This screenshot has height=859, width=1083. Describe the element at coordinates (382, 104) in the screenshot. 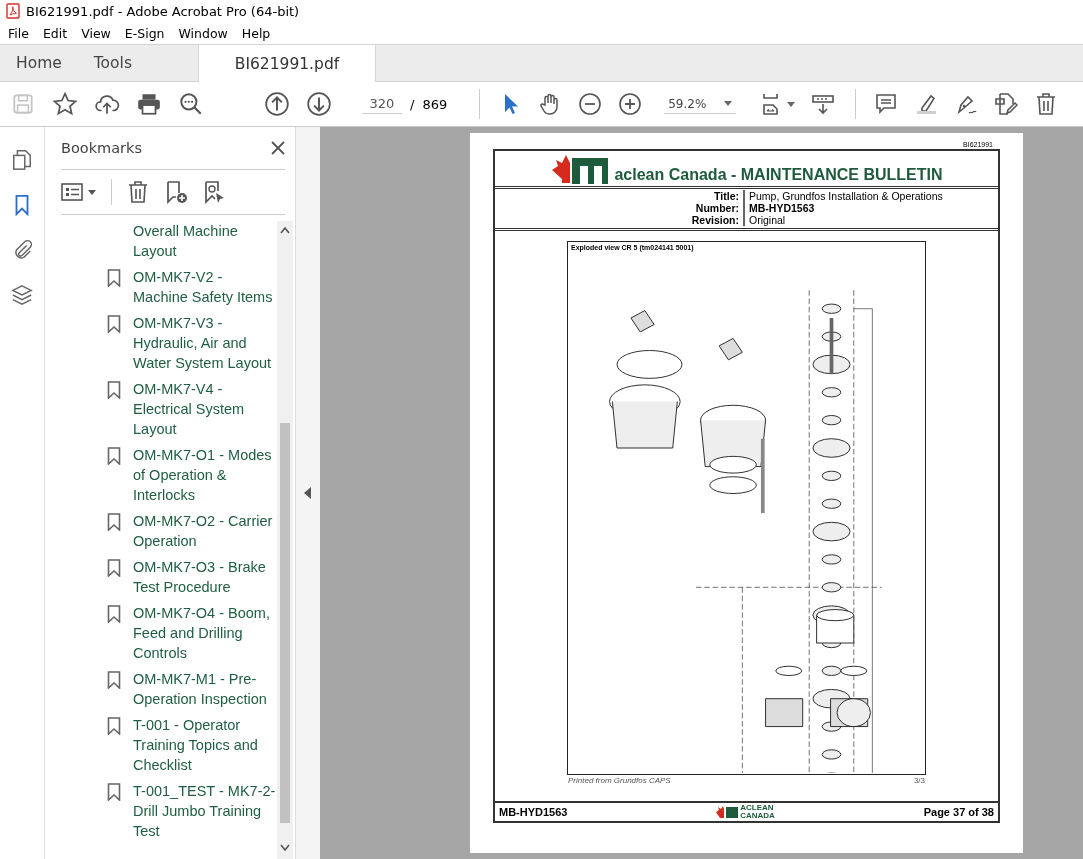

I see `page-number-field: 320` at that location.